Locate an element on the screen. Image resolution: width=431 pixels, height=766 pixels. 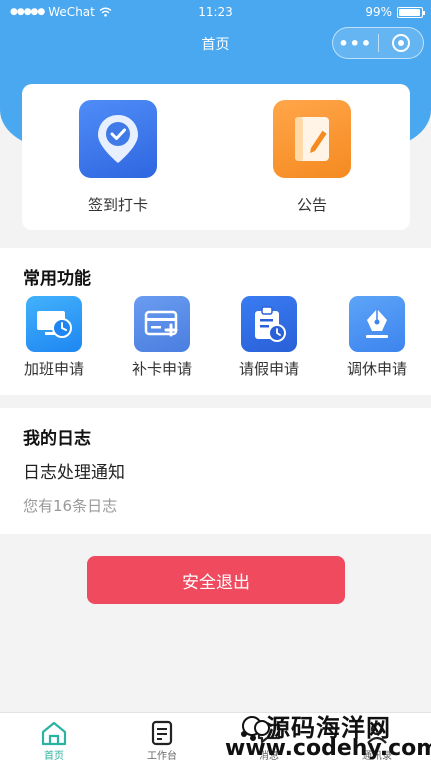
monitor-clock-icon is located at coordinates (54, 324).